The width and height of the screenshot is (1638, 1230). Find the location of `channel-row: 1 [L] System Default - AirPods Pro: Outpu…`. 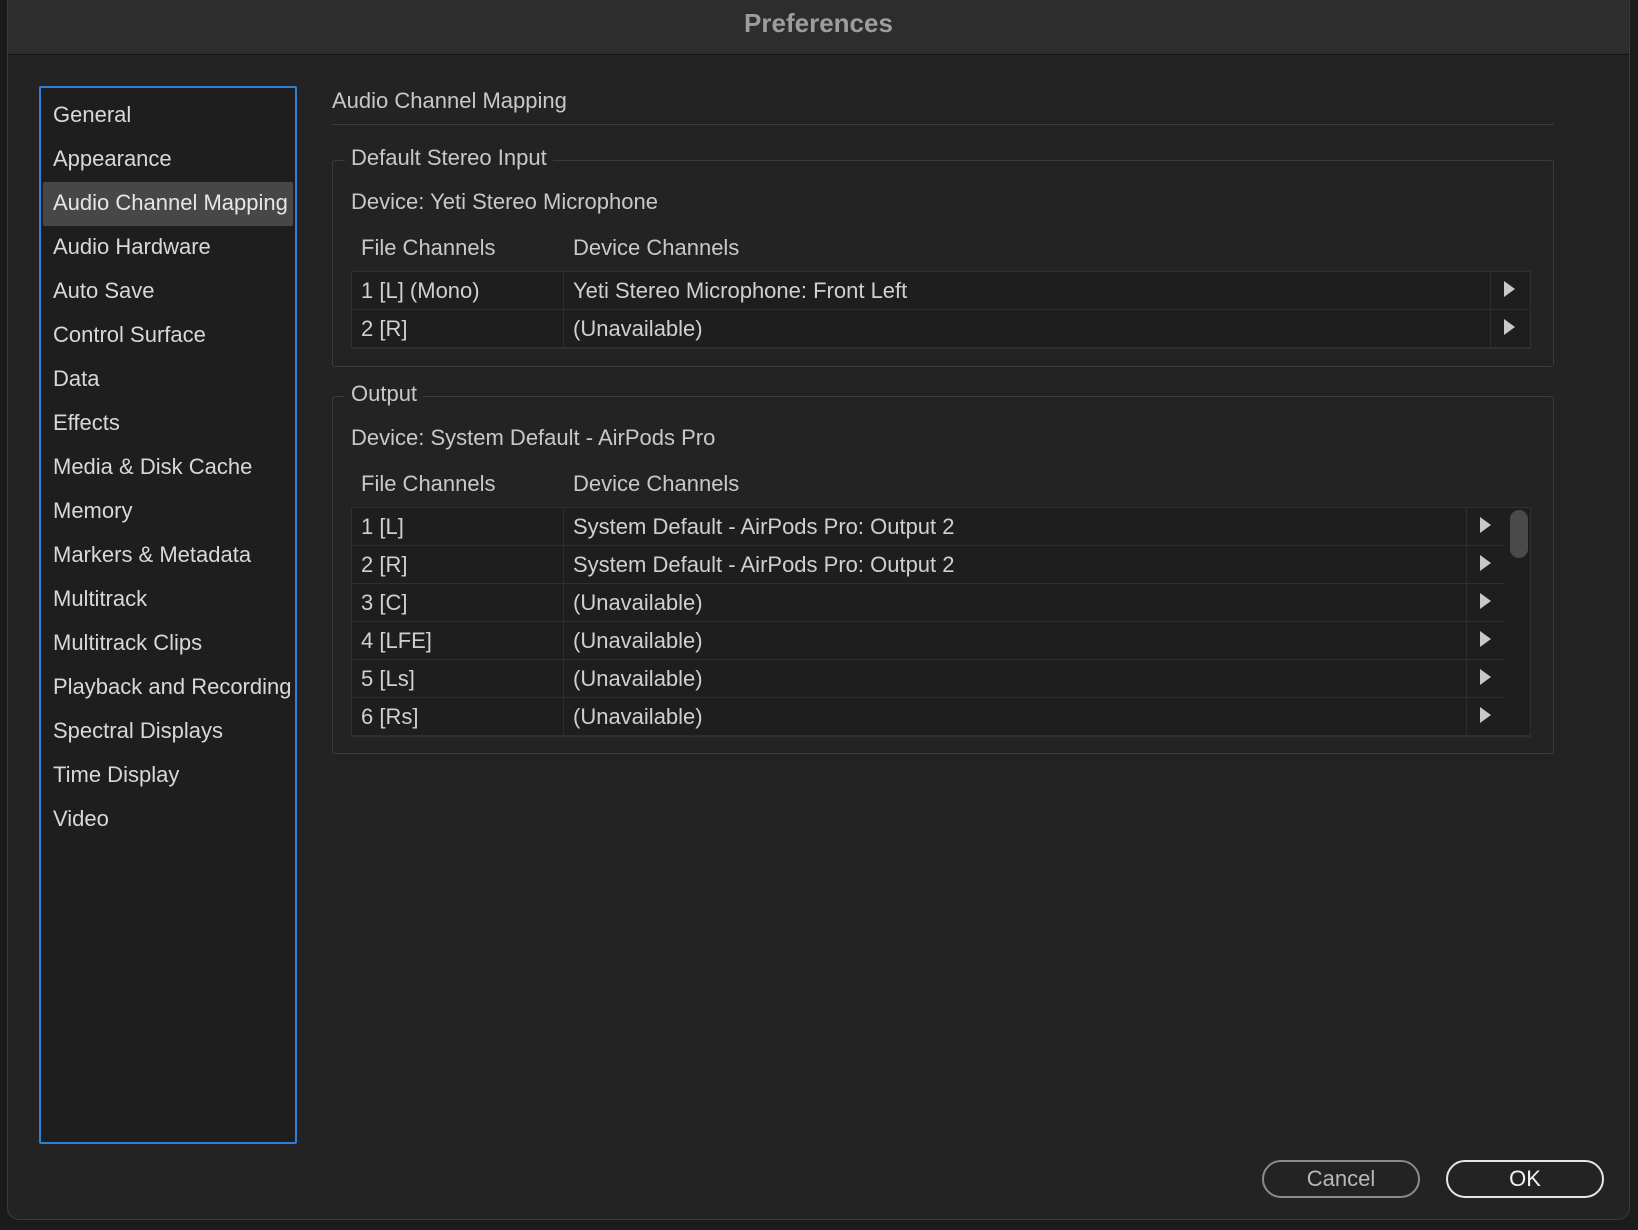

channel-row: 1 [L] System Default - AirPods Pro: Outpu… is located at coordinates (941, 527).